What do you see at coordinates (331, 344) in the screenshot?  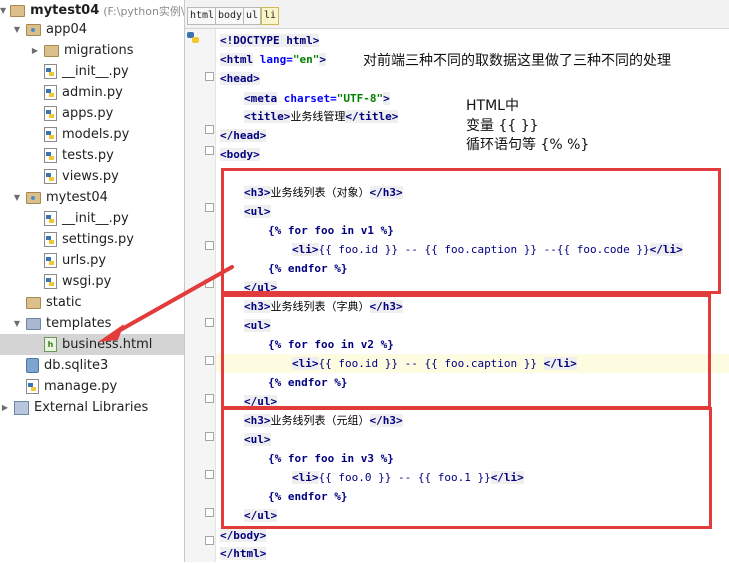 I see `code-line: {% for foo in v2 %}` at bounding box center [331, 344].